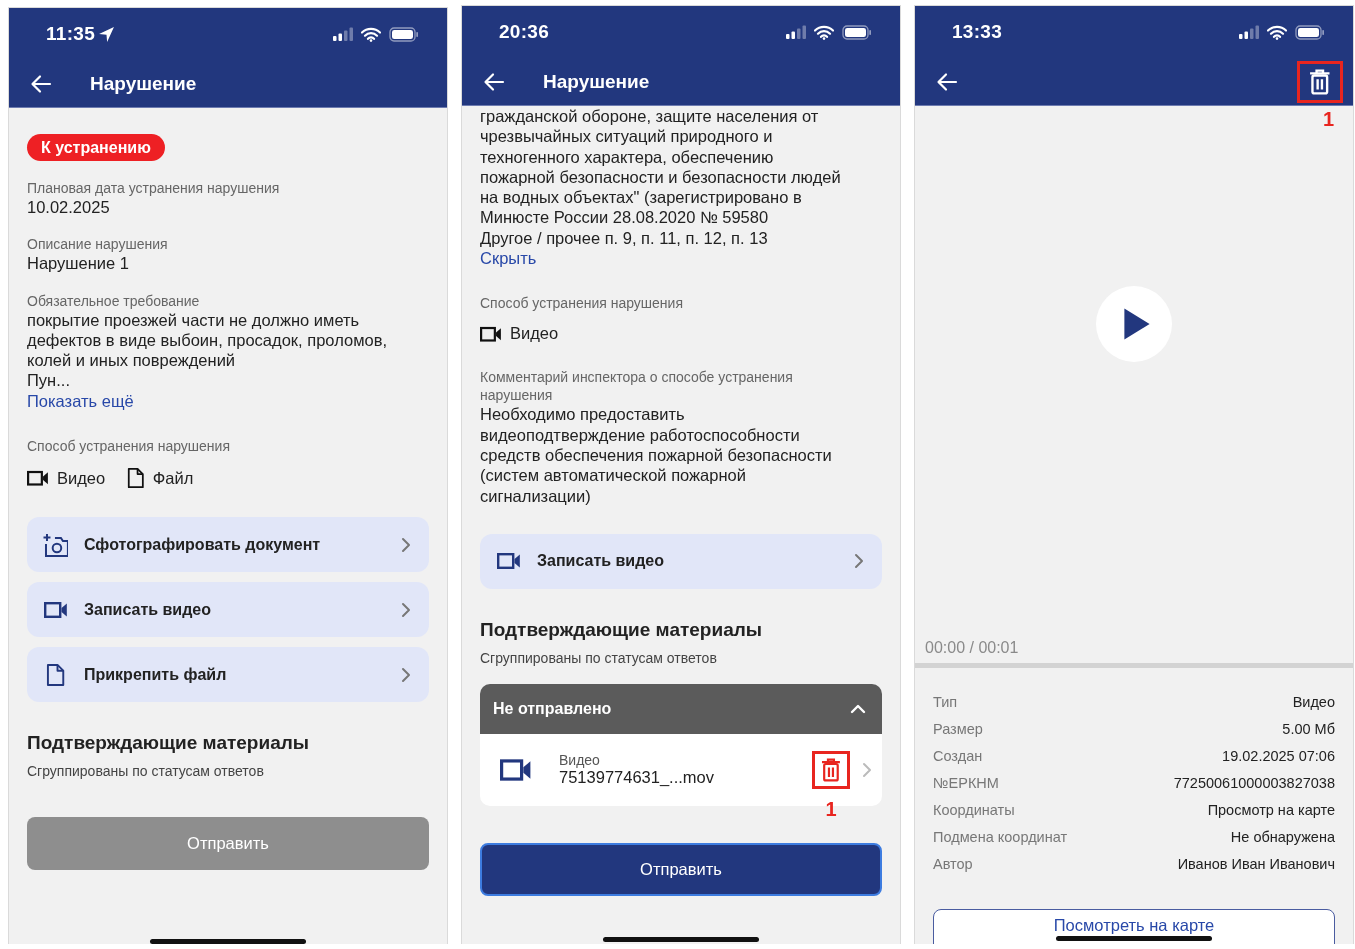  I want to click on field-label: Обязательное требование, so click(114, 300).